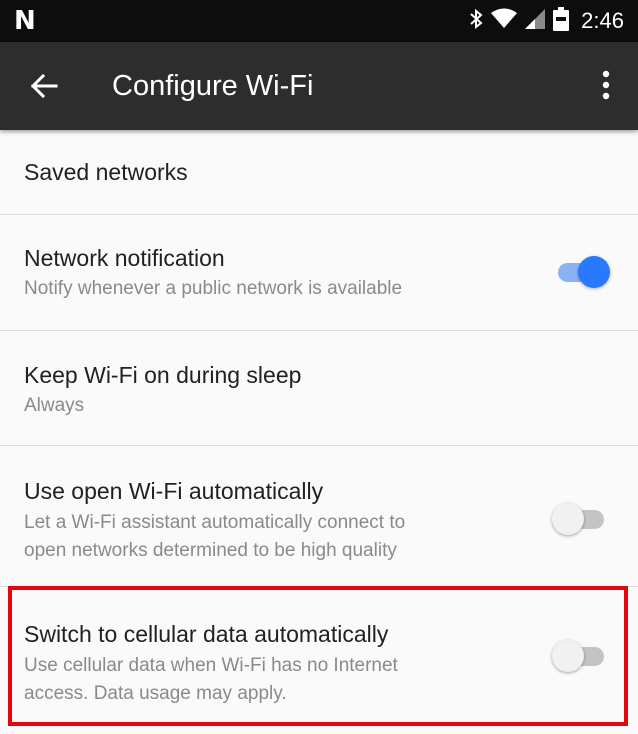 The width and height of the screenshot is (638, 734). I want to click on wifi-icon, so click(504, 21).